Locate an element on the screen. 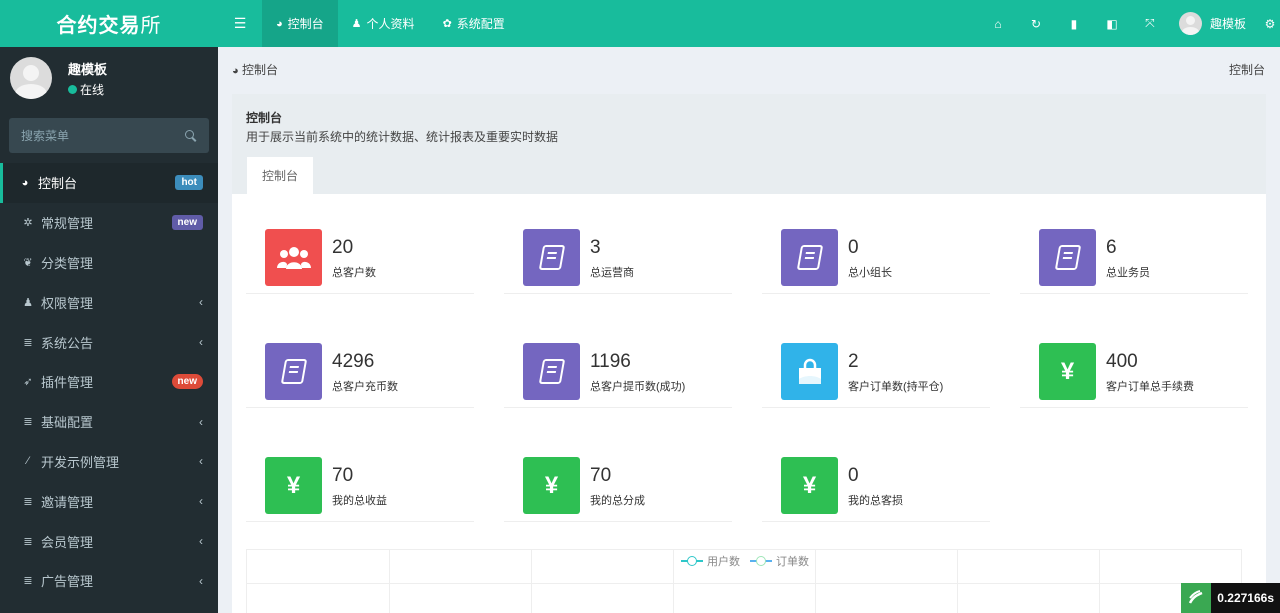 The image size is (1280, 613). user-status-text: 在线 is located at coordinates (92, 89).